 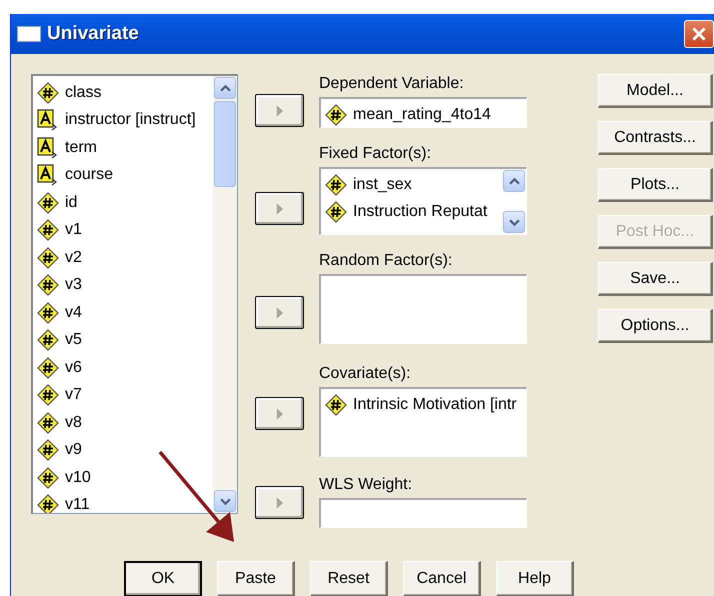 I want to click on close-icon, so click(x=699, y=34).